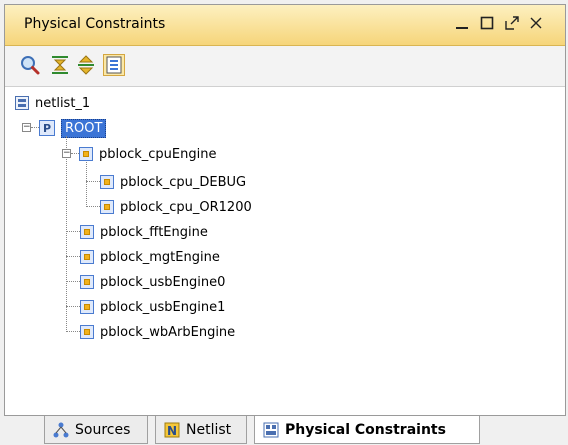  I want to click on tab-physical-constraints: Physical Constraints, so click(367, 430).